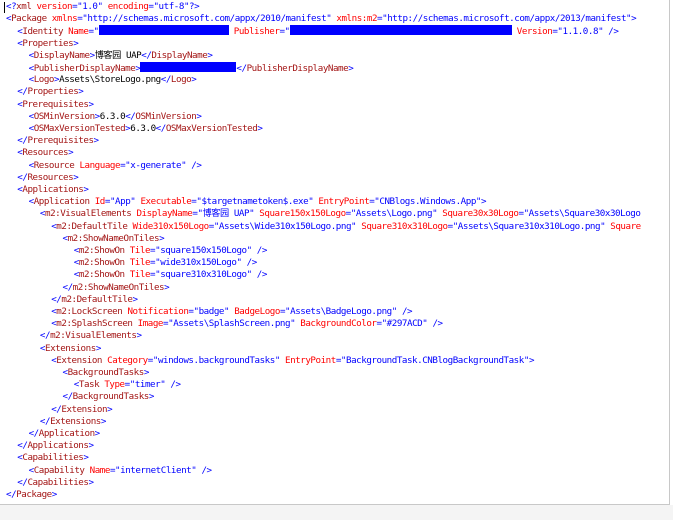  I want to click on xml-punctuation: "?>, so click(191, 6).